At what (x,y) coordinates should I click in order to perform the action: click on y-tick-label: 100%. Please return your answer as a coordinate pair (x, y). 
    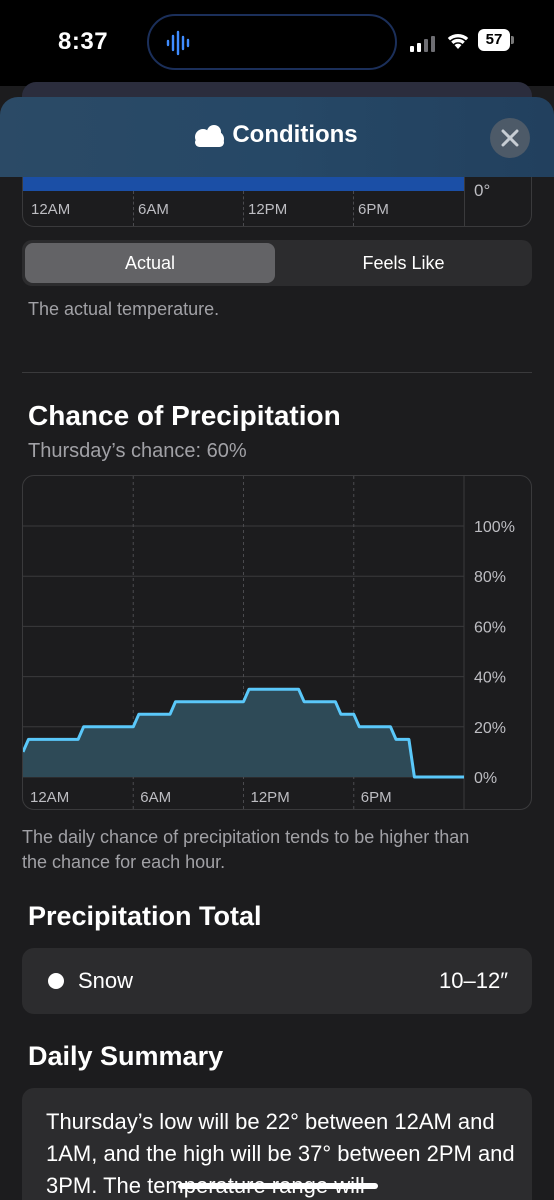
    Looking at the image, I should click on (494, 527).